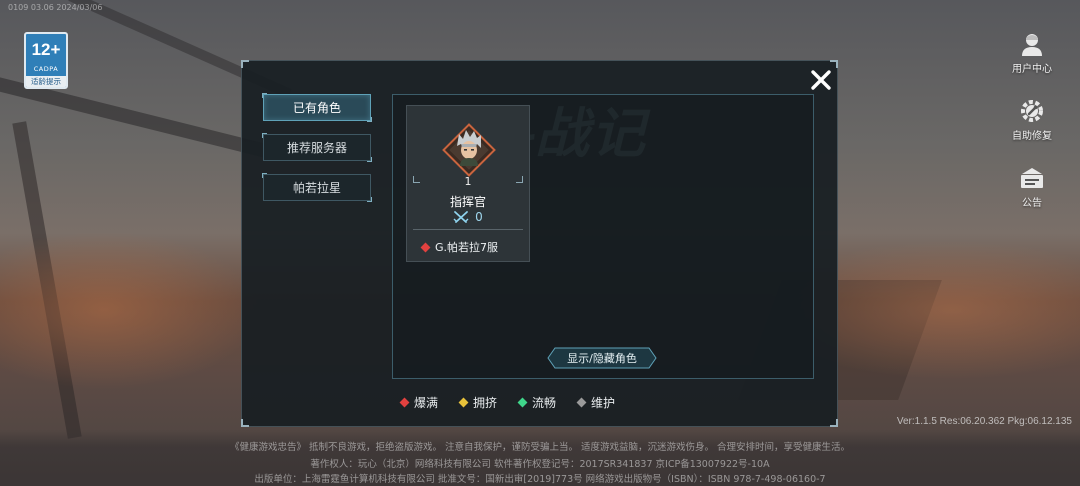  I want to click on self-repair-button: 自助修复, so click(1032, 119).